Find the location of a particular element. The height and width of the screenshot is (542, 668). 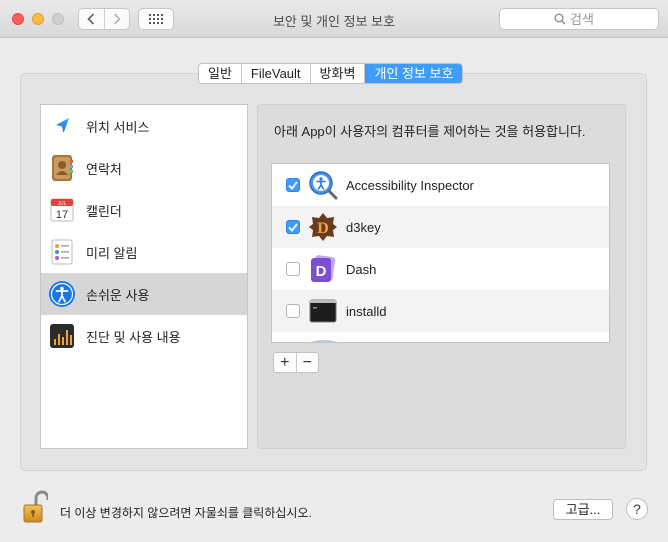

d3key-icon: D is located at coordinates (323, 227).